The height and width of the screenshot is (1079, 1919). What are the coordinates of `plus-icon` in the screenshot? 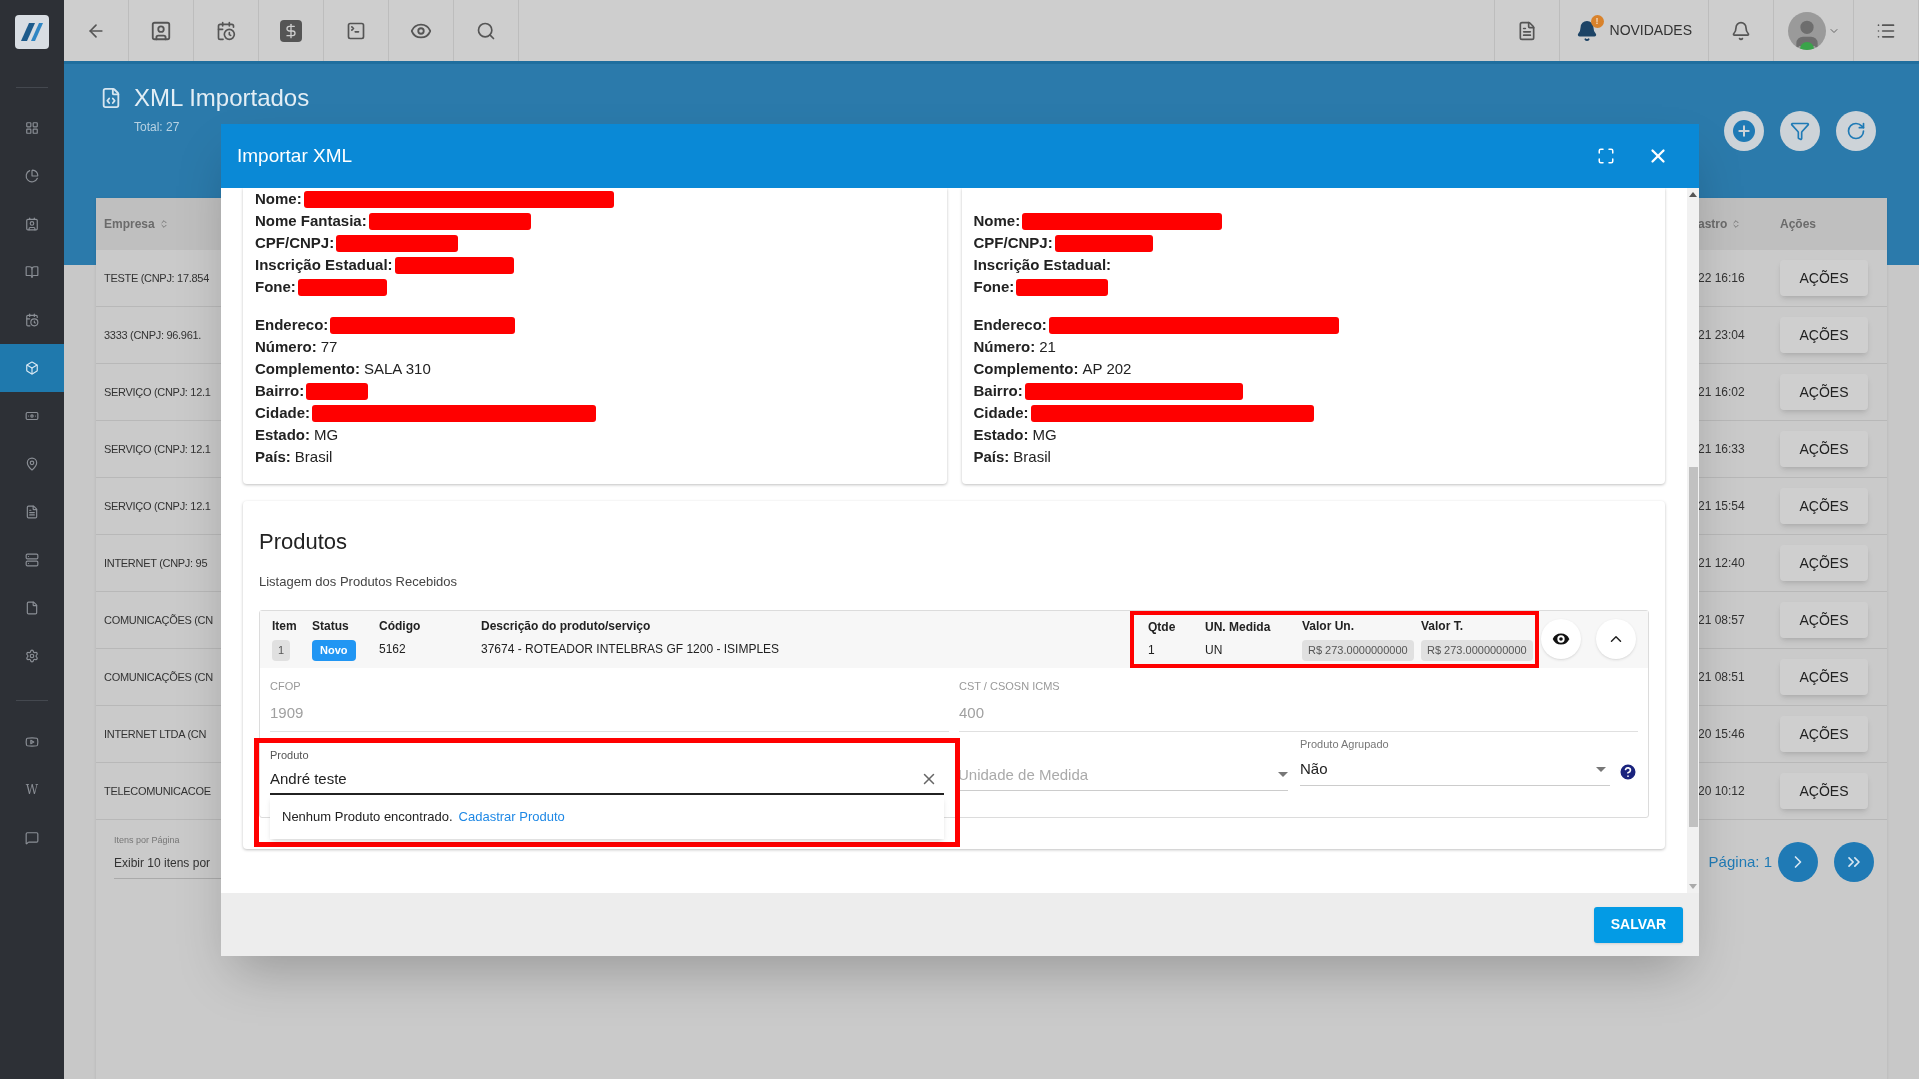 It's located at (1744, 131).